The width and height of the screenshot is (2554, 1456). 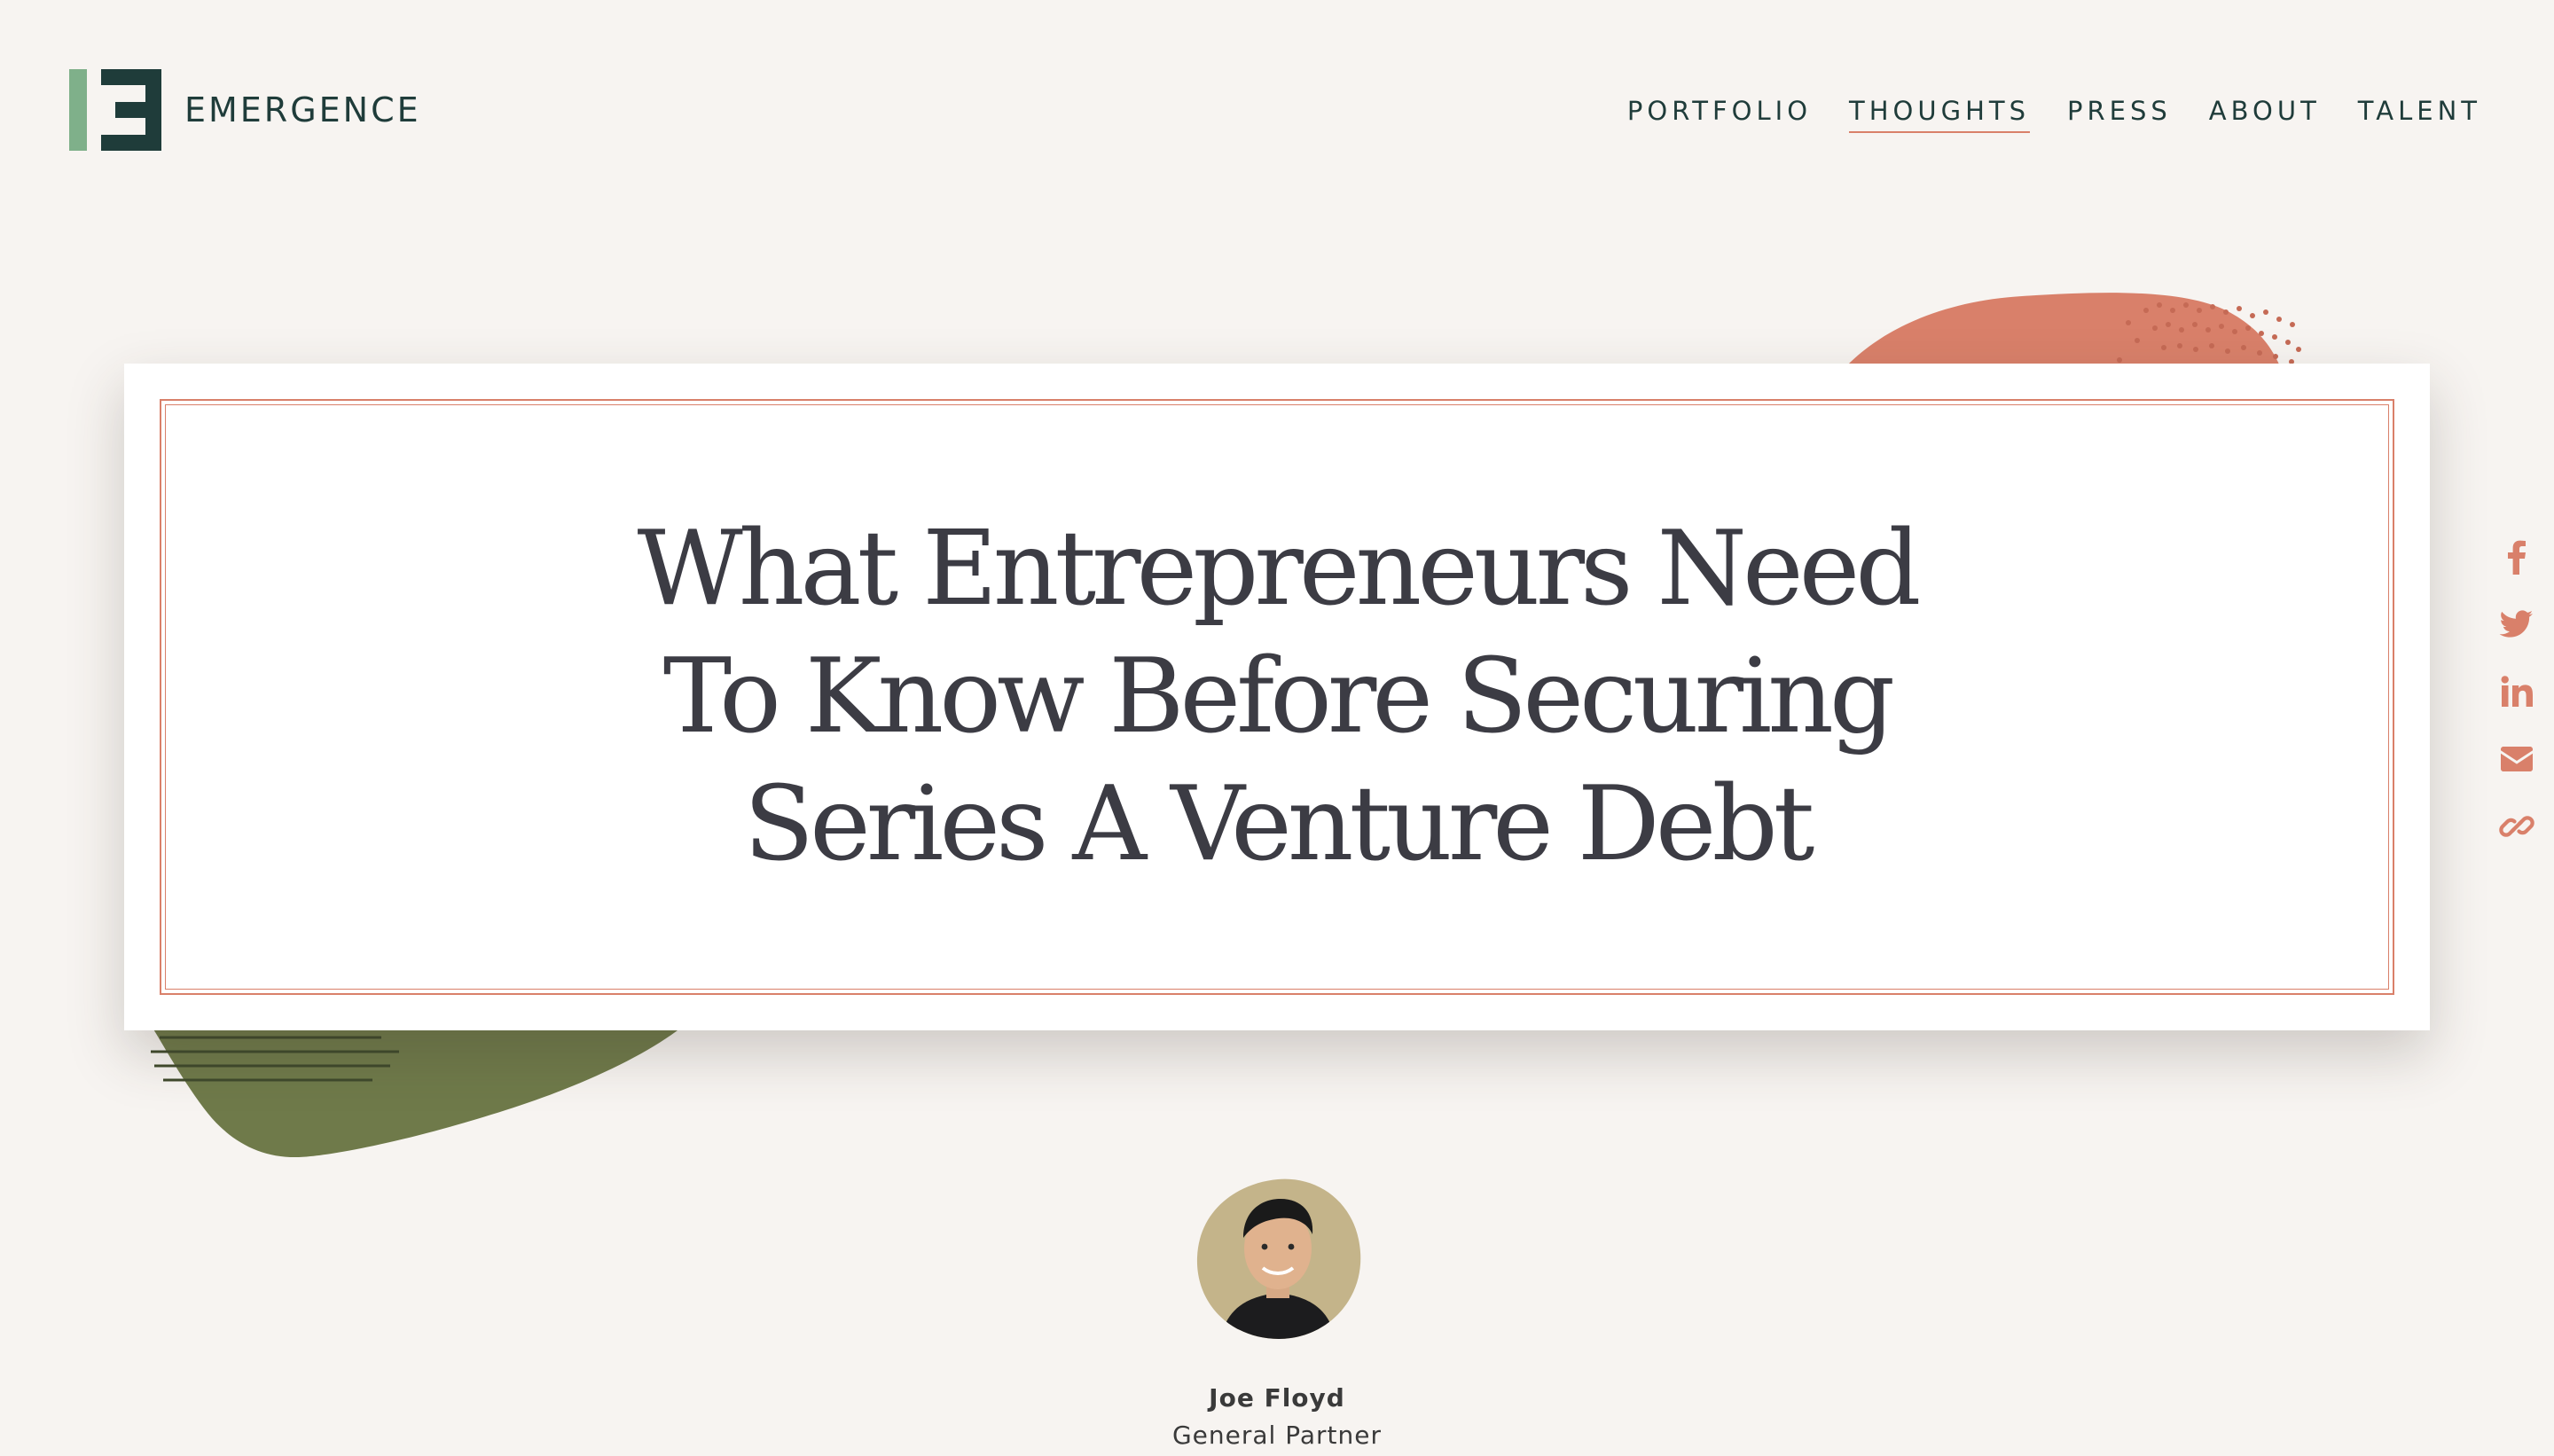 I want to click on nav-about: ABOUT, so click(x=2265, y=114).